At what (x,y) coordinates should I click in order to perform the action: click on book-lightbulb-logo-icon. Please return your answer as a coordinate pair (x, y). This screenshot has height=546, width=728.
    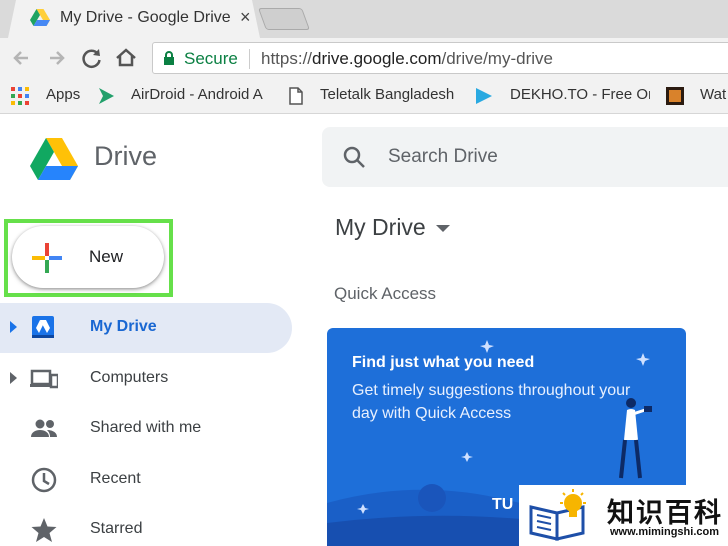
    Looking at the image, I should click on (557, 515).